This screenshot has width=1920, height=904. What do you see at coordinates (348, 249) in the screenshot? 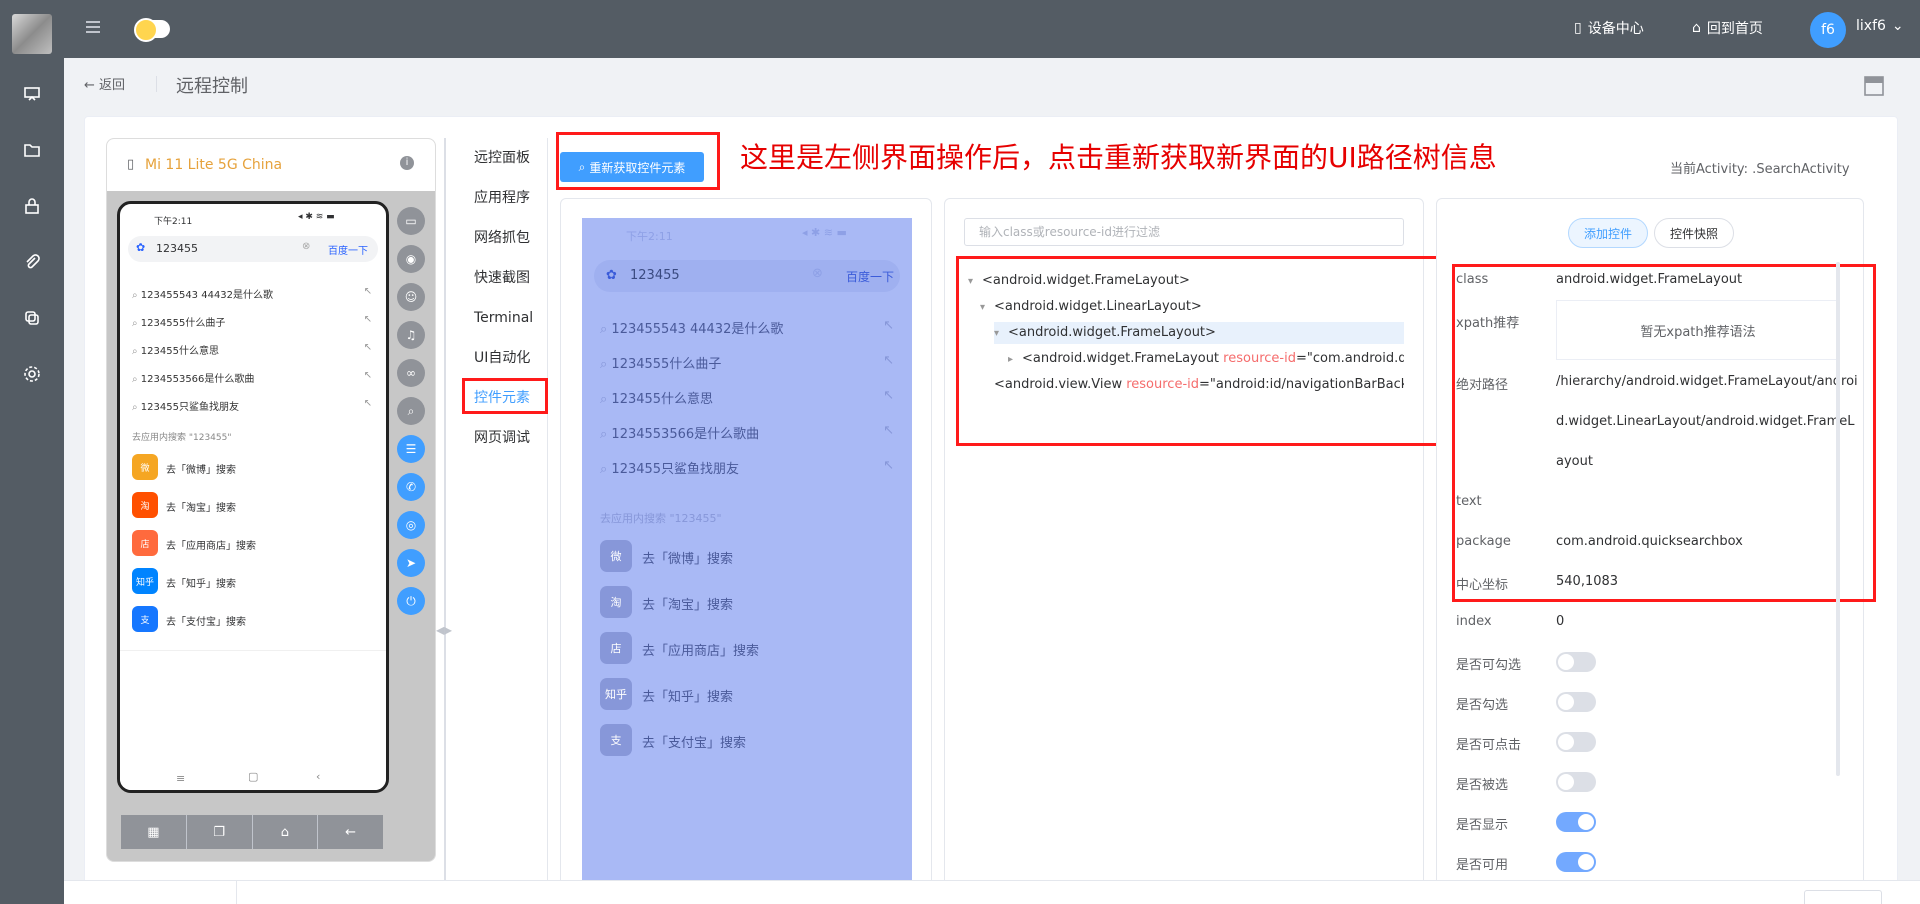
I see `phone-search-button: 百度一下` at bounding box center [348, 249].